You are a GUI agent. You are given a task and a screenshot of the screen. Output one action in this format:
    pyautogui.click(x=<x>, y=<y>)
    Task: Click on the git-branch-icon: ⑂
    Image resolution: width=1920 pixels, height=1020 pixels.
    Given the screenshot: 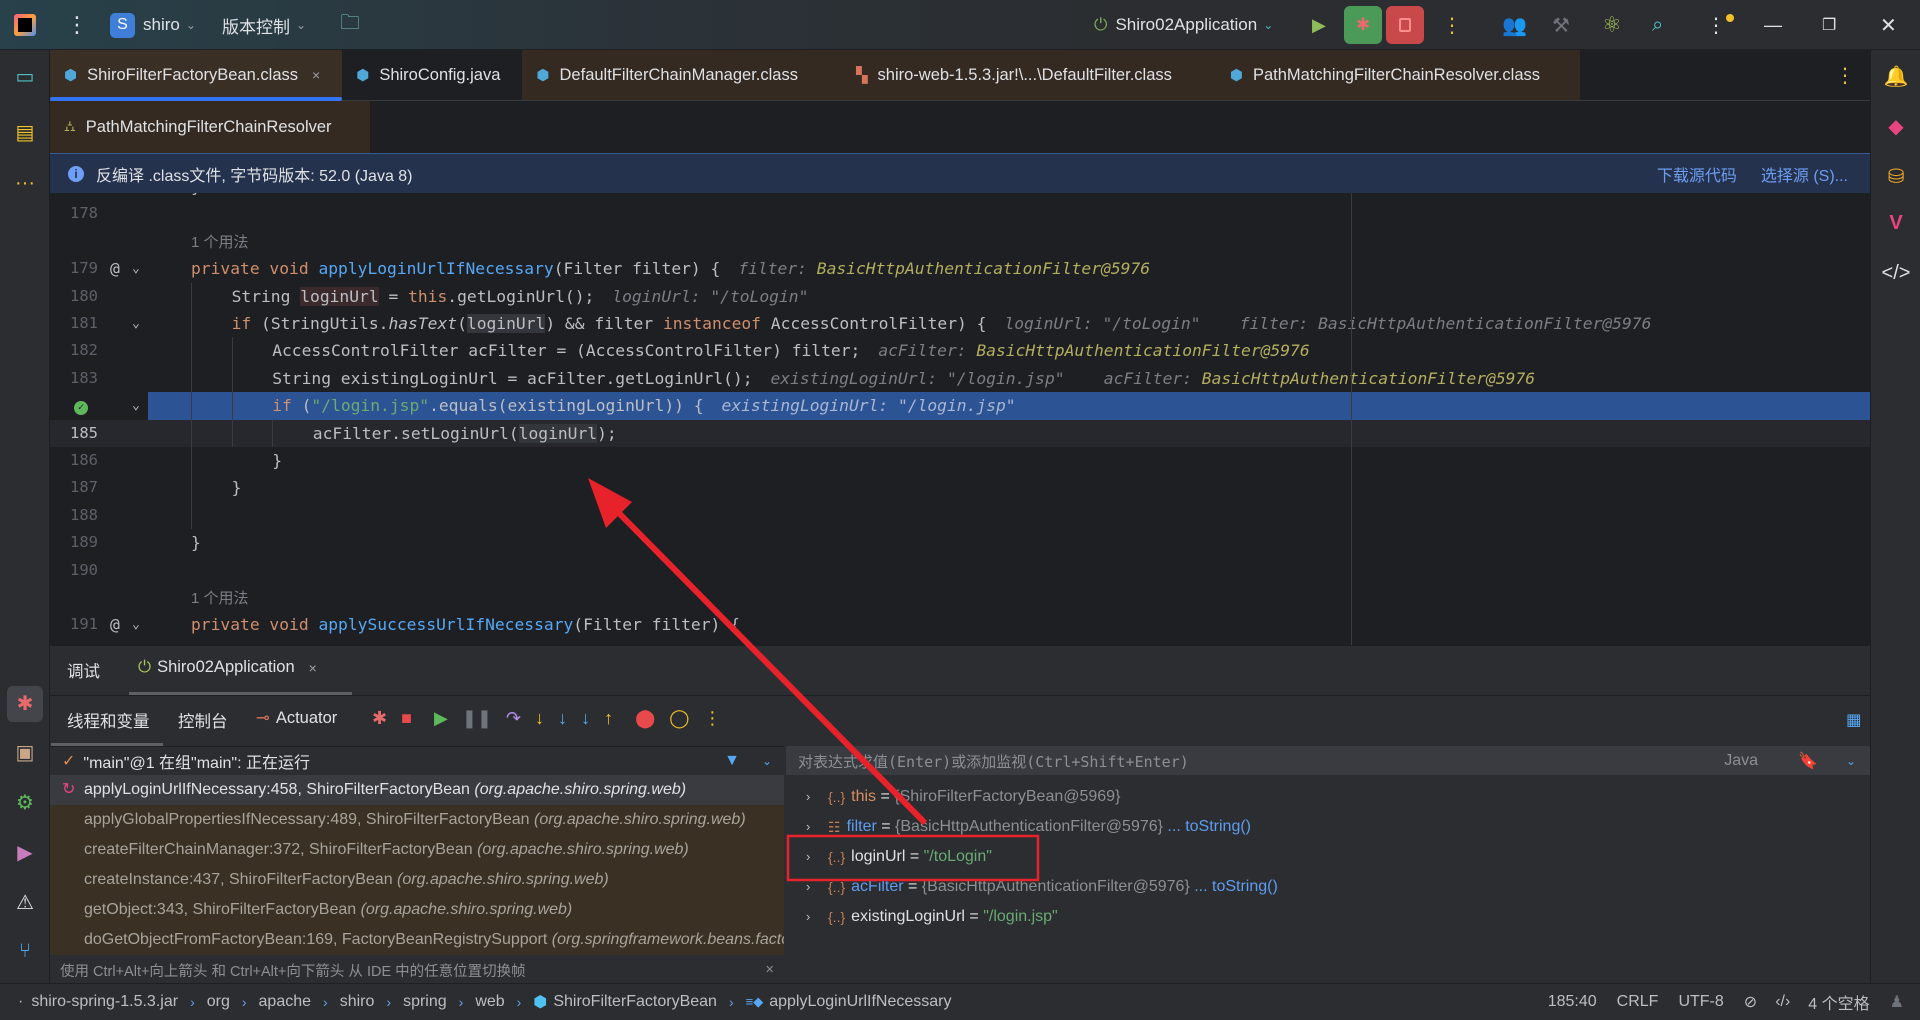 What is the action you would take?
    pyautogui.click(x=25, y=951)
    